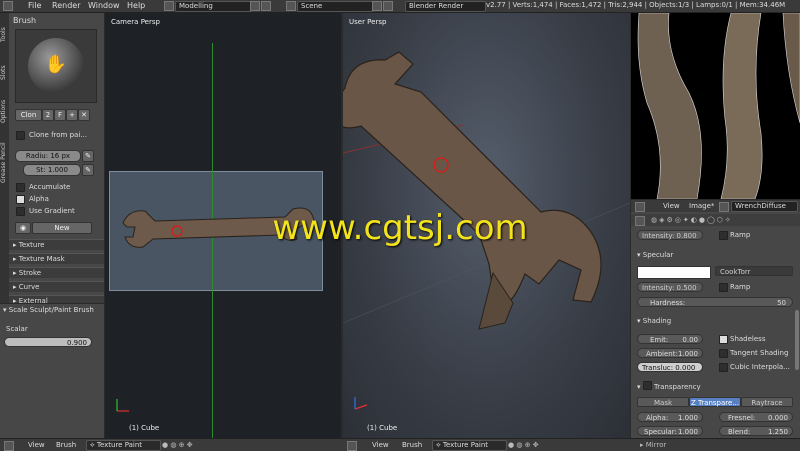 The width and height of the screenshot is (800, 451). Describe the element at coordinates (88, 156) in the screenshot. I see `radius-pressure-icon: ✎` at that location.